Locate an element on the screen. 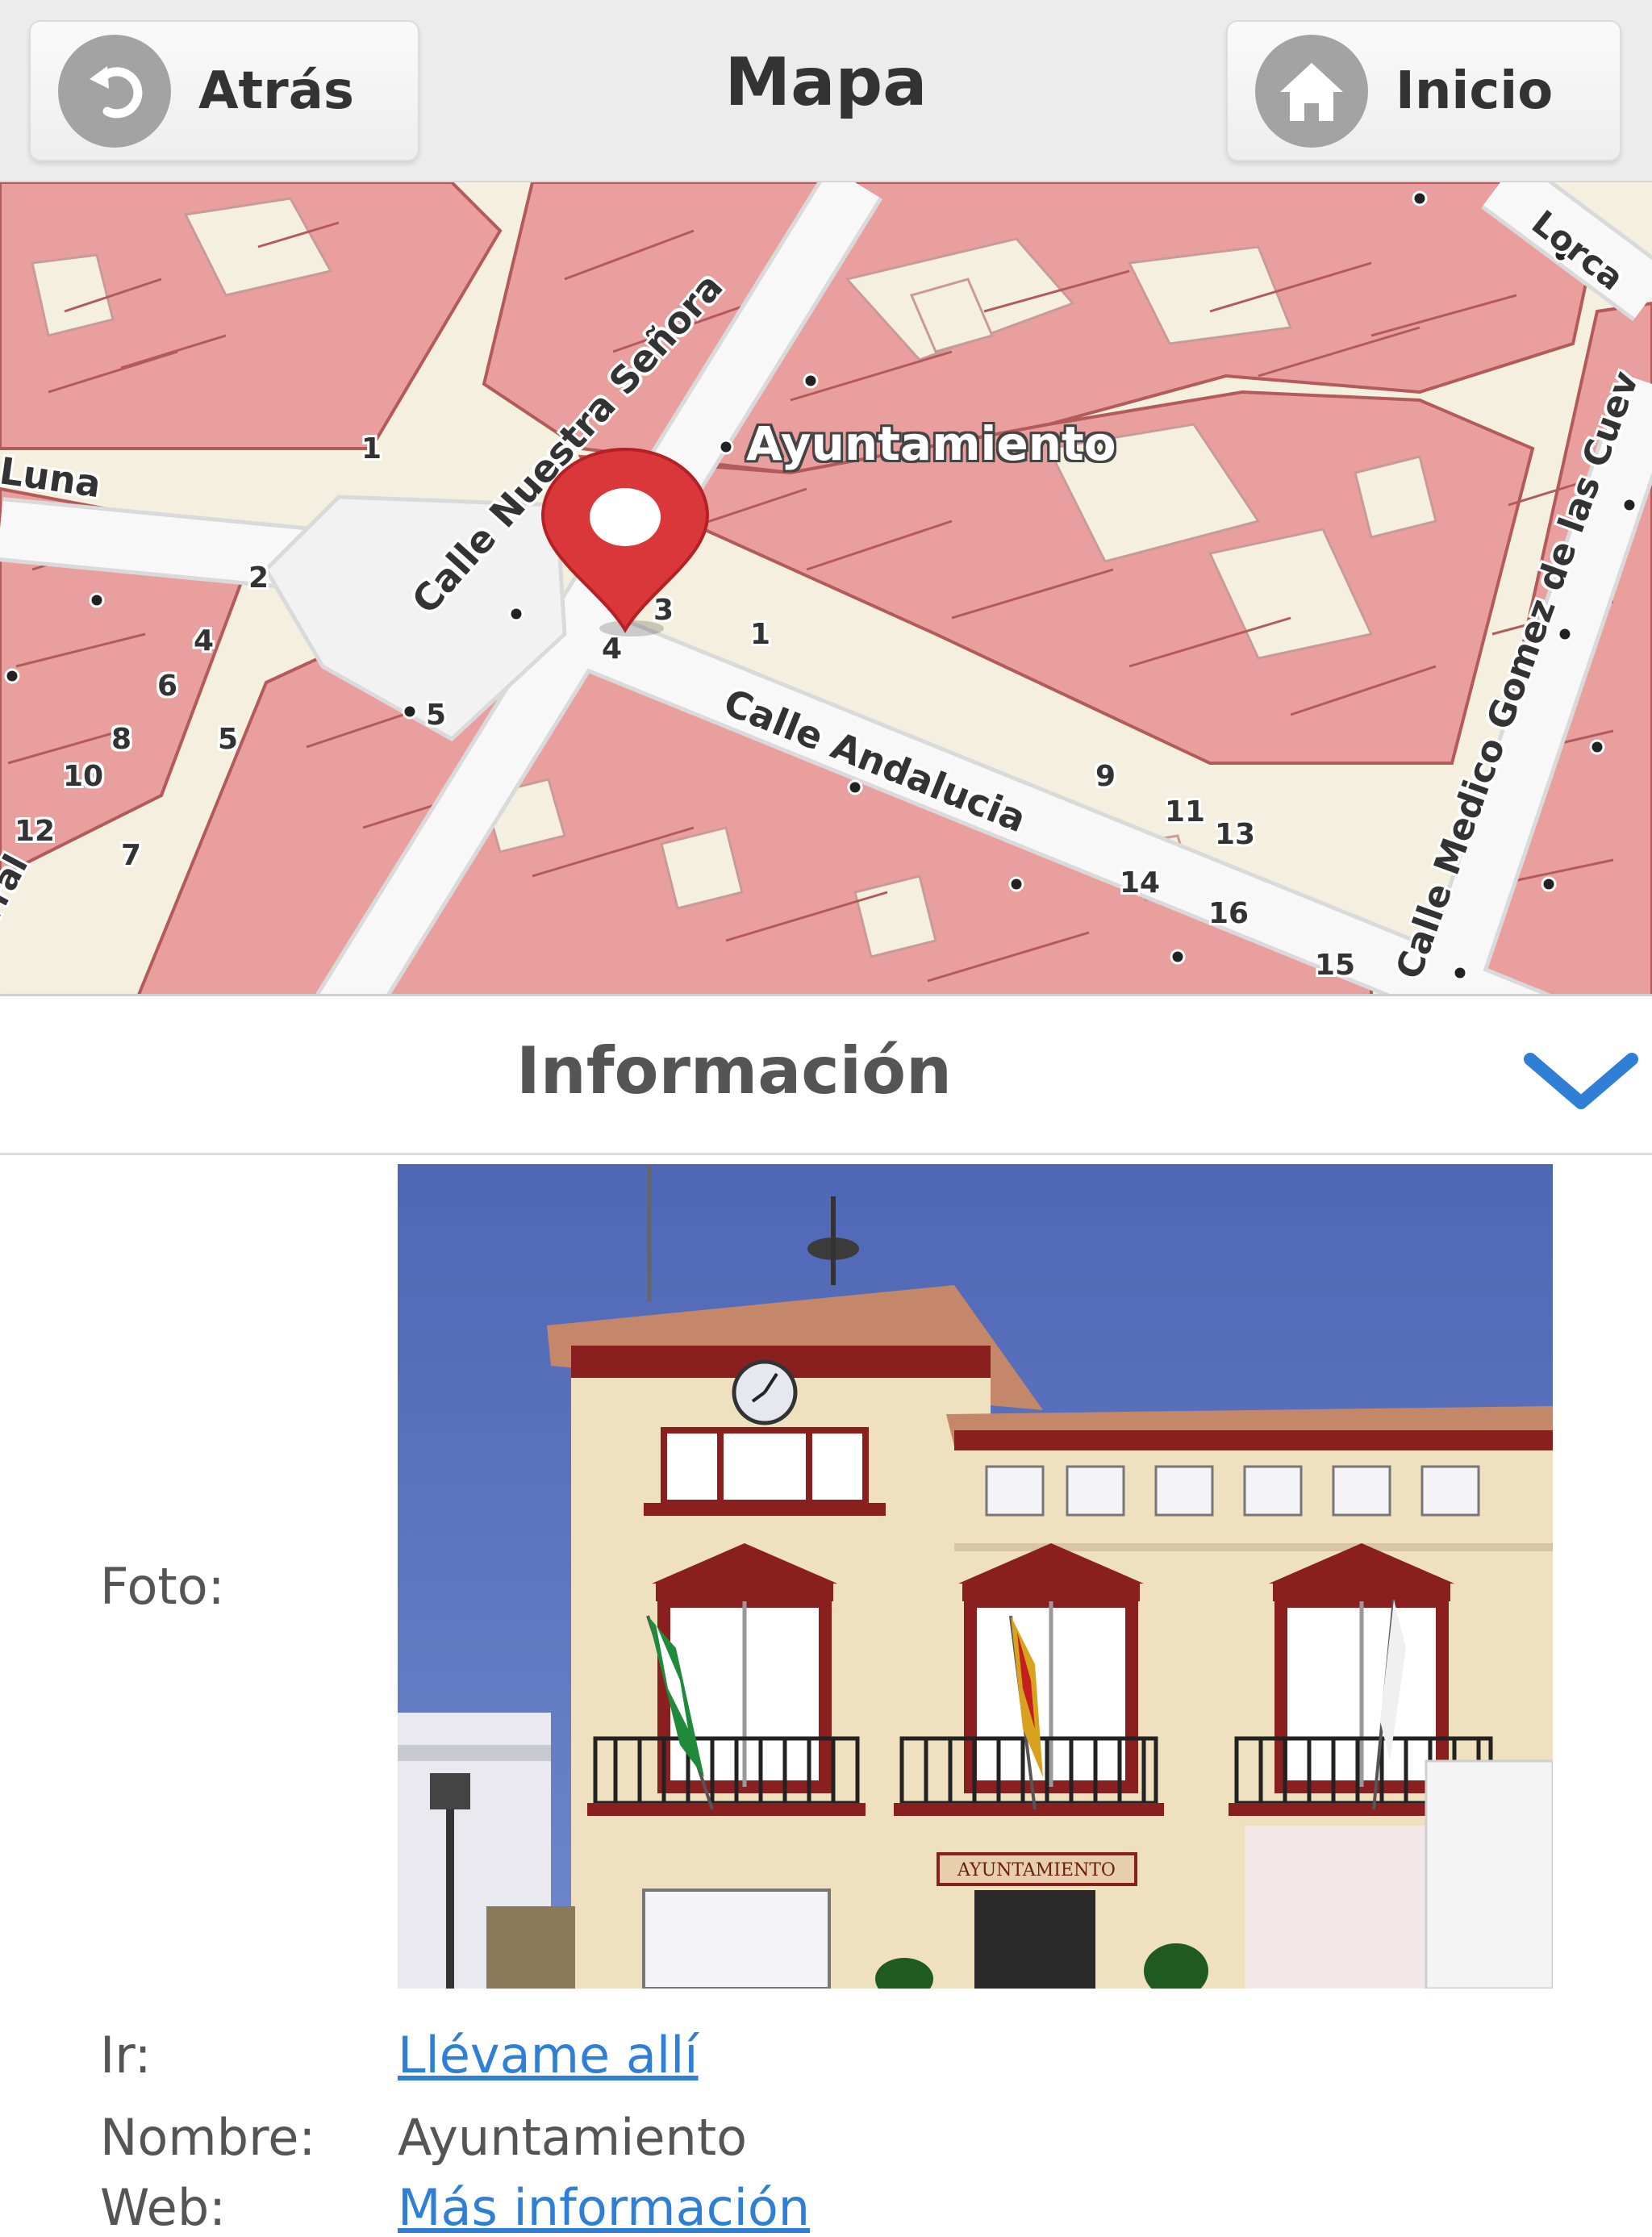 The width and height of the screenshot is (1652, 2237). location-pin-icon is located at coordinates (625, 541).